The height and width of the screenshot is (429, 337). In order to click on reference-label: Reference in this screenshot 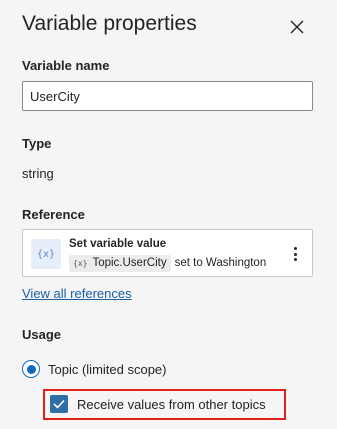, I will do `click(53, 214)`.